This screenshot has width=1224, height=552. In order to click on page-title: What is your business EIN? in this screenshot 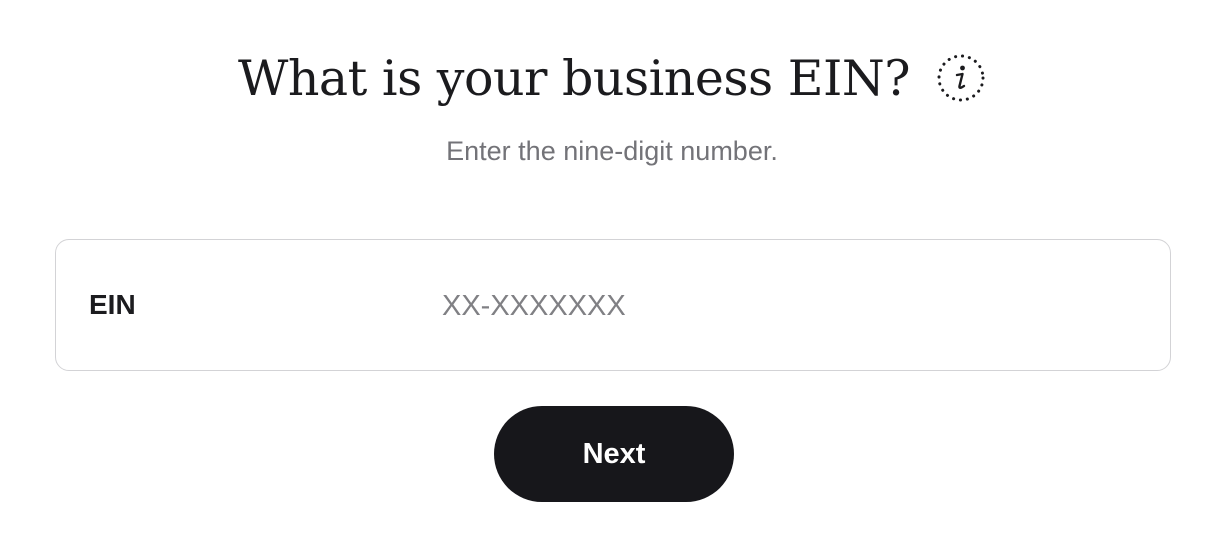, I will do `click(574, 78)`.